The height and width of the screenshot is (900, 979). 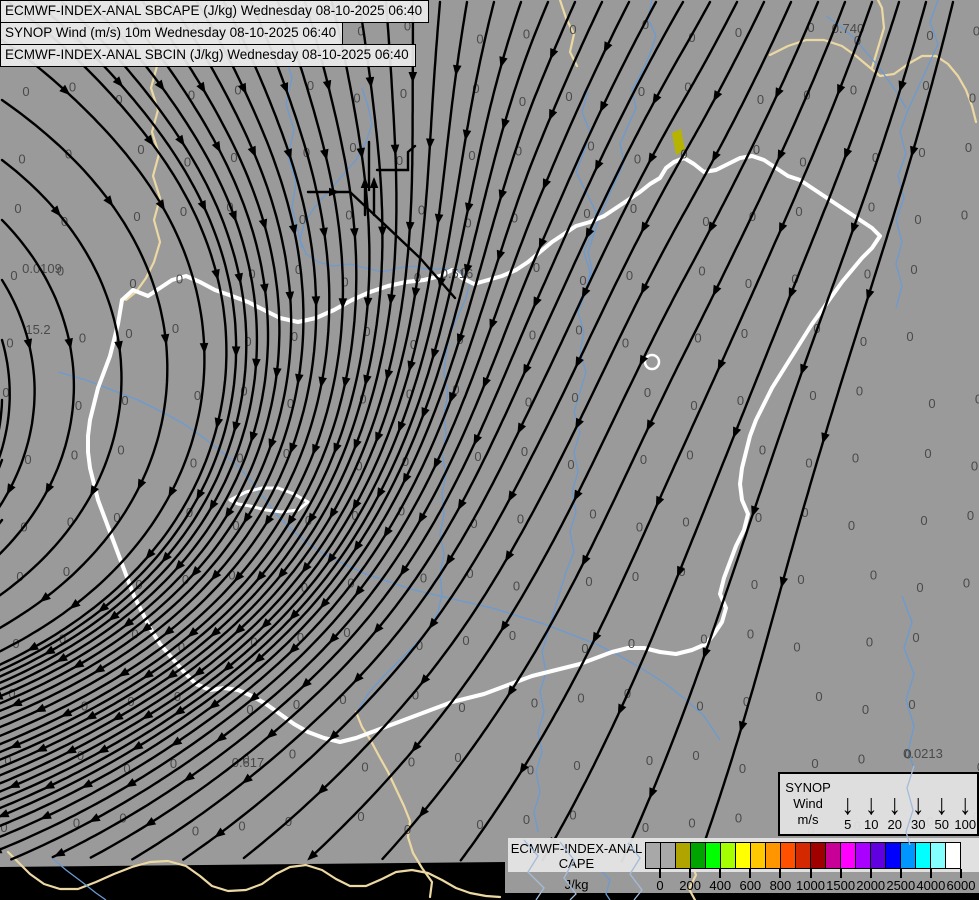 What do you see at coordinates (871, 885) in the screenshot?
I see `colorbar-tick-label: 2000` at bounding box center [871, 885].